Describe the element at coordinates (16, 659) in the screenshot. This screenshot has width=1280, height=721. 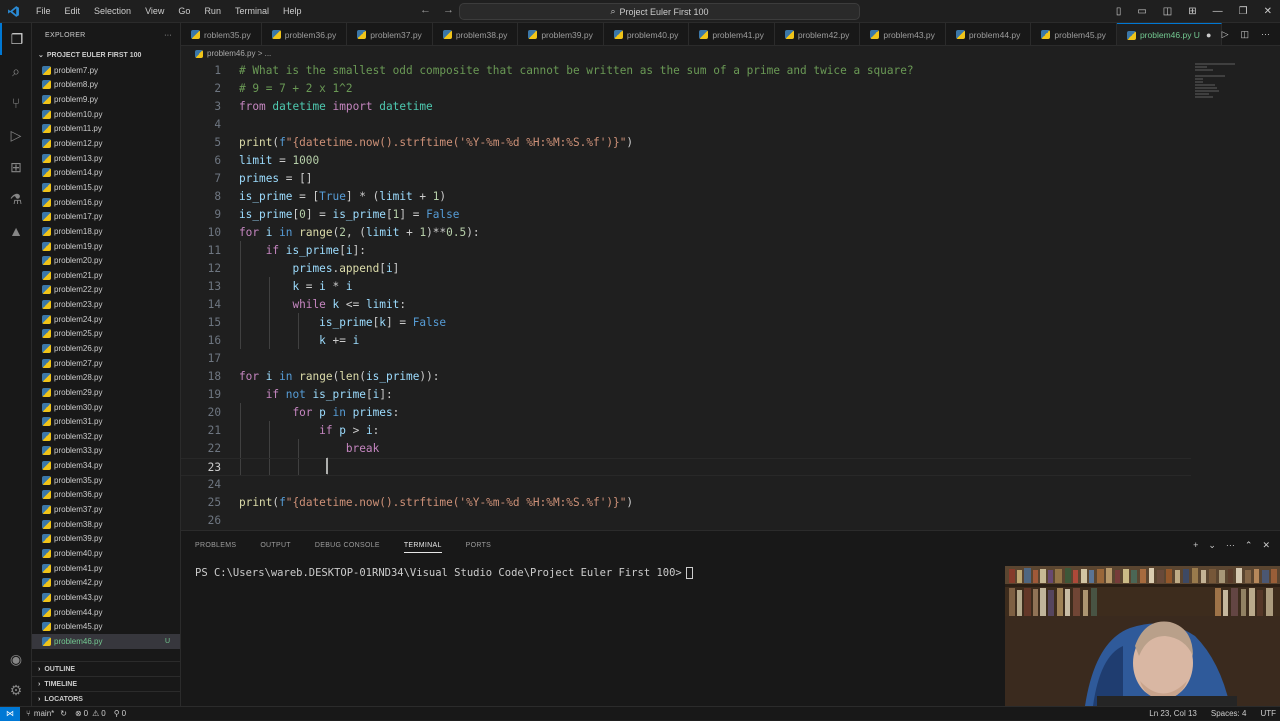
I see `account-icon: ◉` at that location.